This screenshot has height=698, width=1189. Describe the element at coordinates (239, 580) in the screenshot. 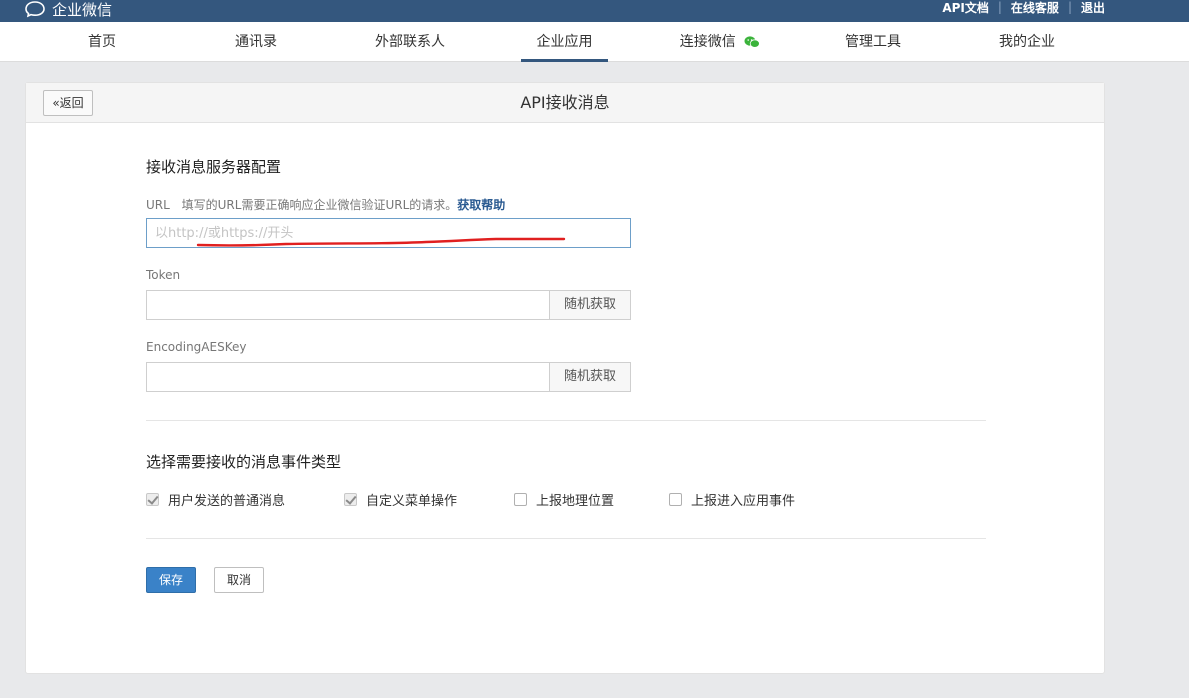

I see `cancel-button: 取消` at that location.